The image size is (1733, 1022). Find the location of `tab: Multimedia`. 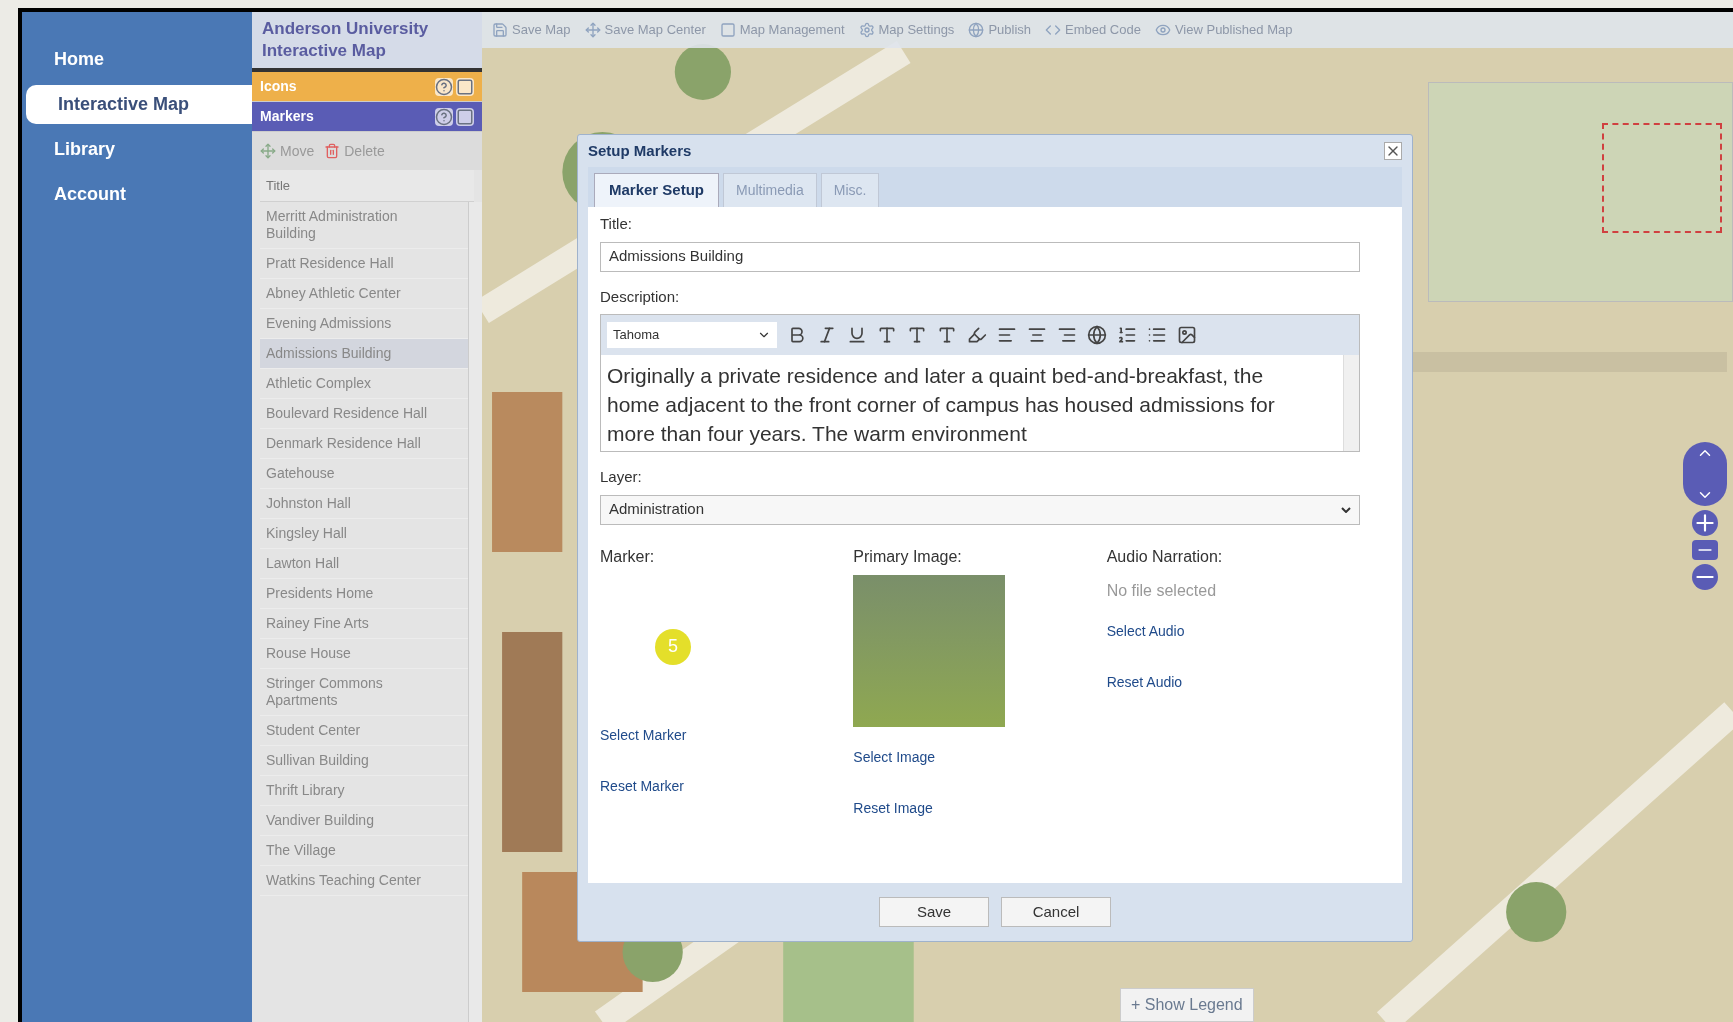

tab: Multimedia is located at coordinates (770, 190).